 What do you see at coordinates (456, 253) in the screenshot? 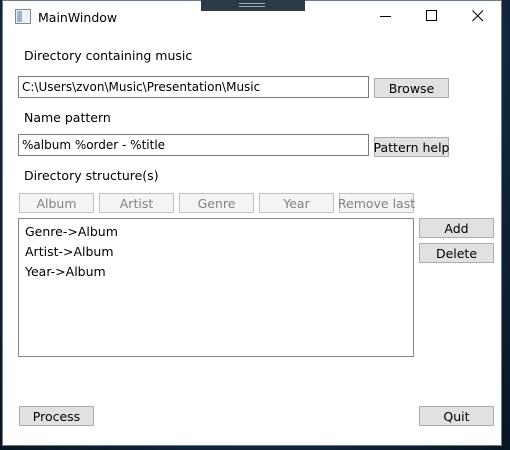
I see `delete-button: Delete` at bounding box center [456, 253].